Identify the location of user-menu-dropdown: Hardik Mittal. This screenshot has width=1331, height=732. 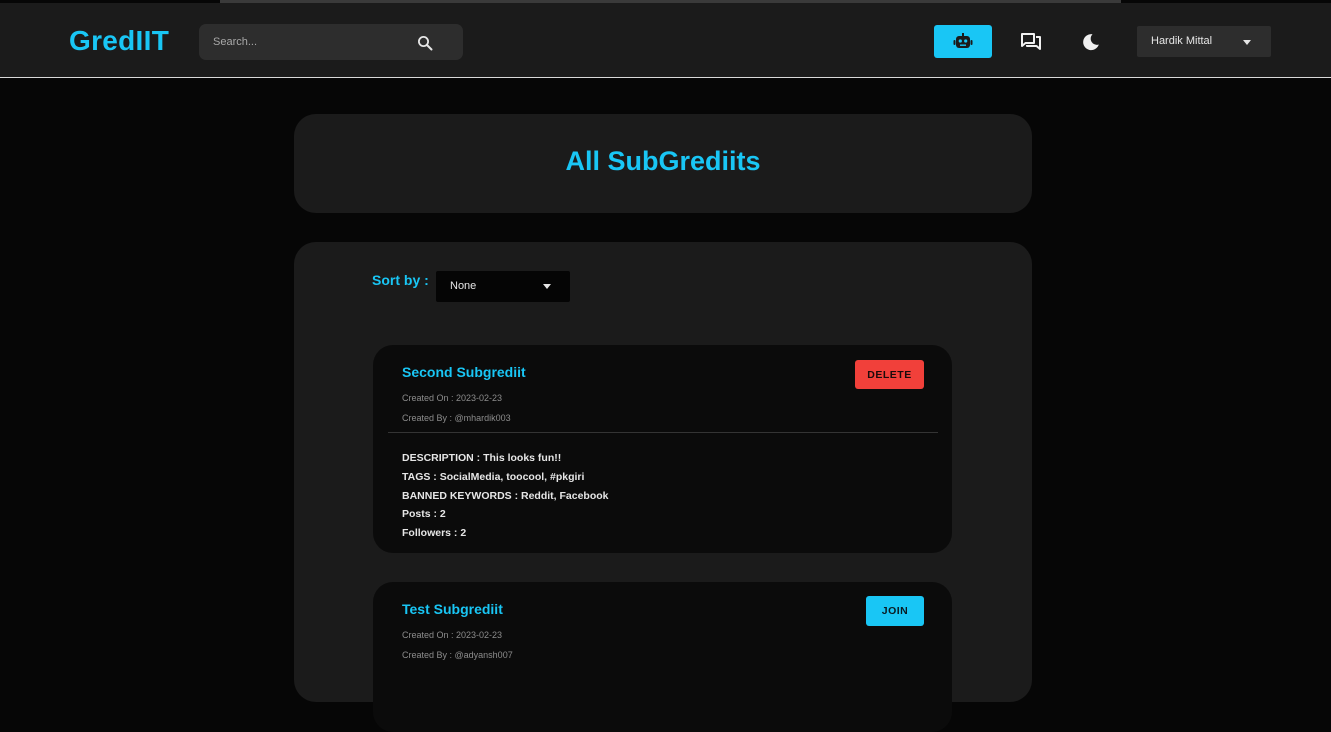
(1204, 41).